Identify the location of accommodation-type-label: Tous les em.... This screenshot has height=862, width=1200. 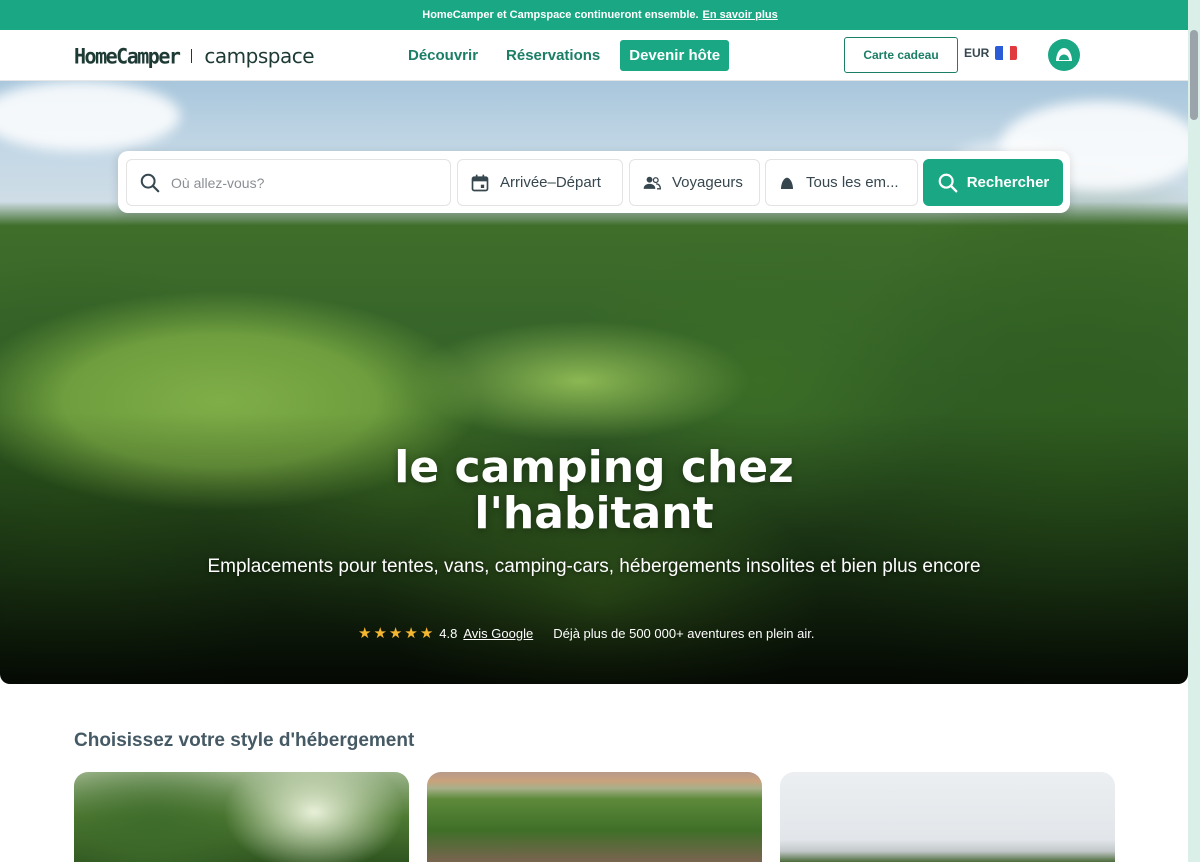
(852, 182).